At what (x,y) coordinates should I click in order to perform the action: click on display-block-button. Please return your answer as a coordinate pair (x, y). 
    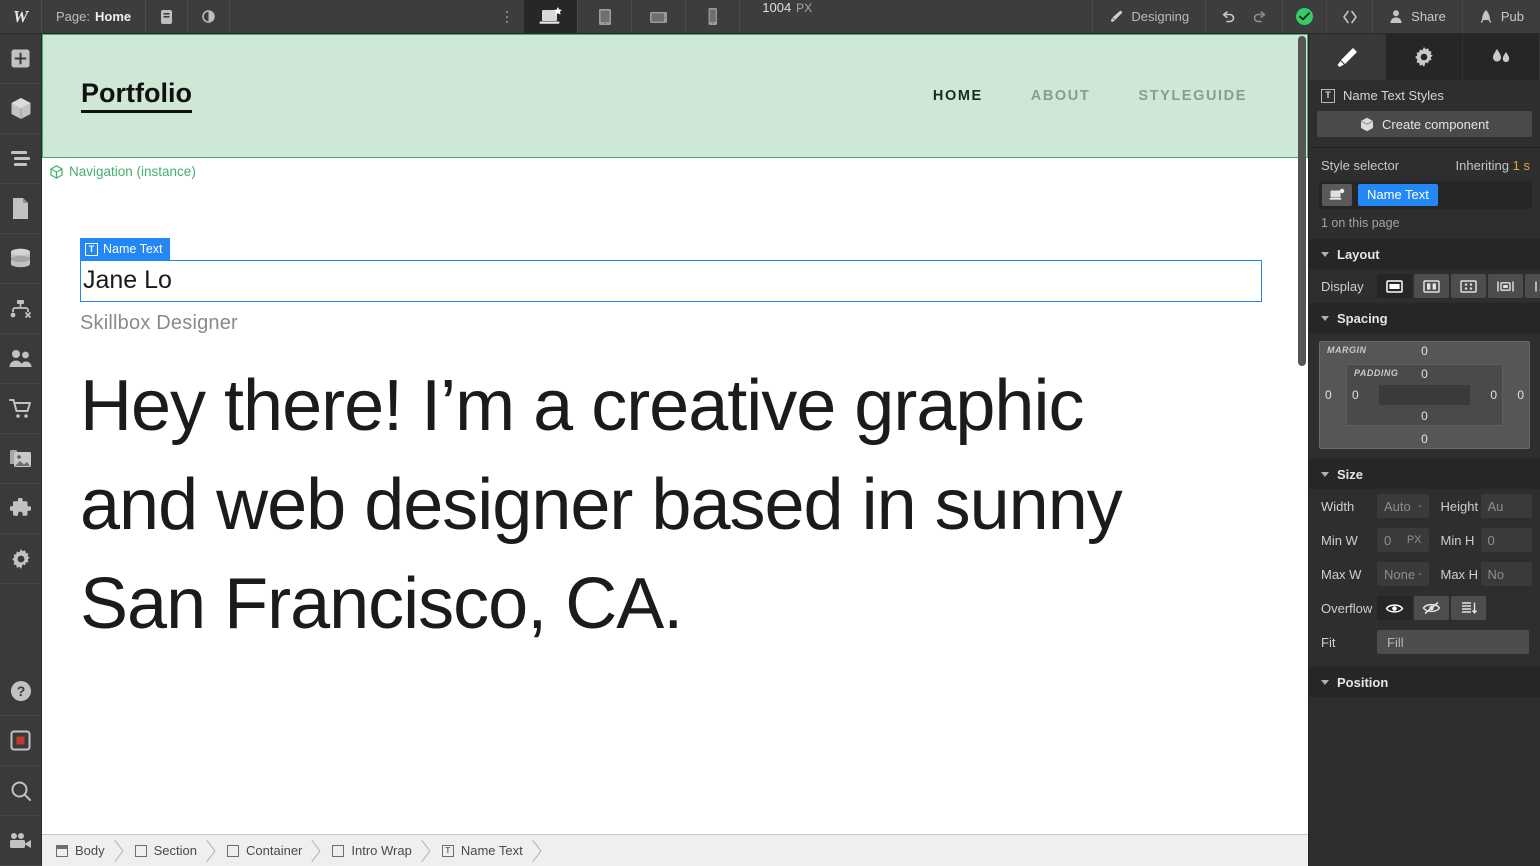
    Looking at the image, I should click on (1394, 286).